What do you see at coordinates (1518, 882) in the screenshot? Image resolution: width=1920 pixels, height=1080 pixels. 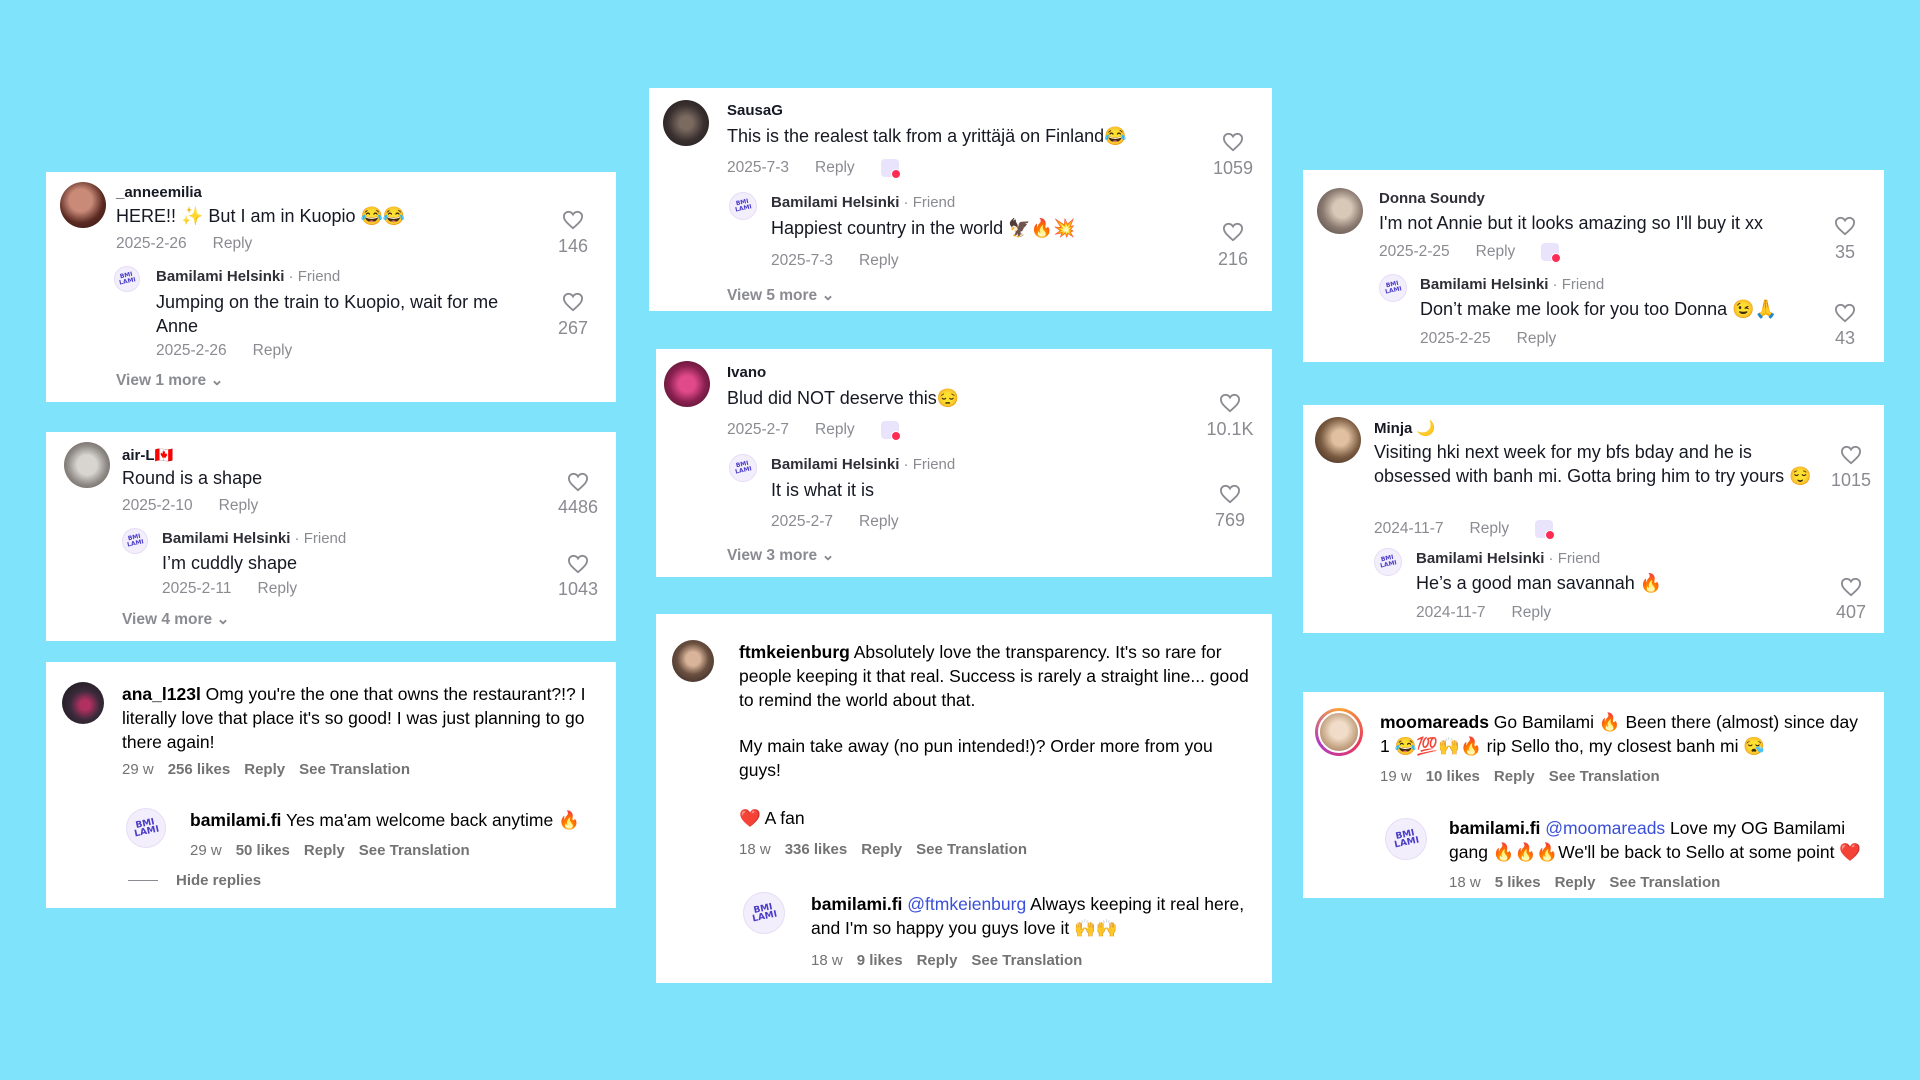 I see `like-count: 5 likes` at bounding box center [1518, 882].